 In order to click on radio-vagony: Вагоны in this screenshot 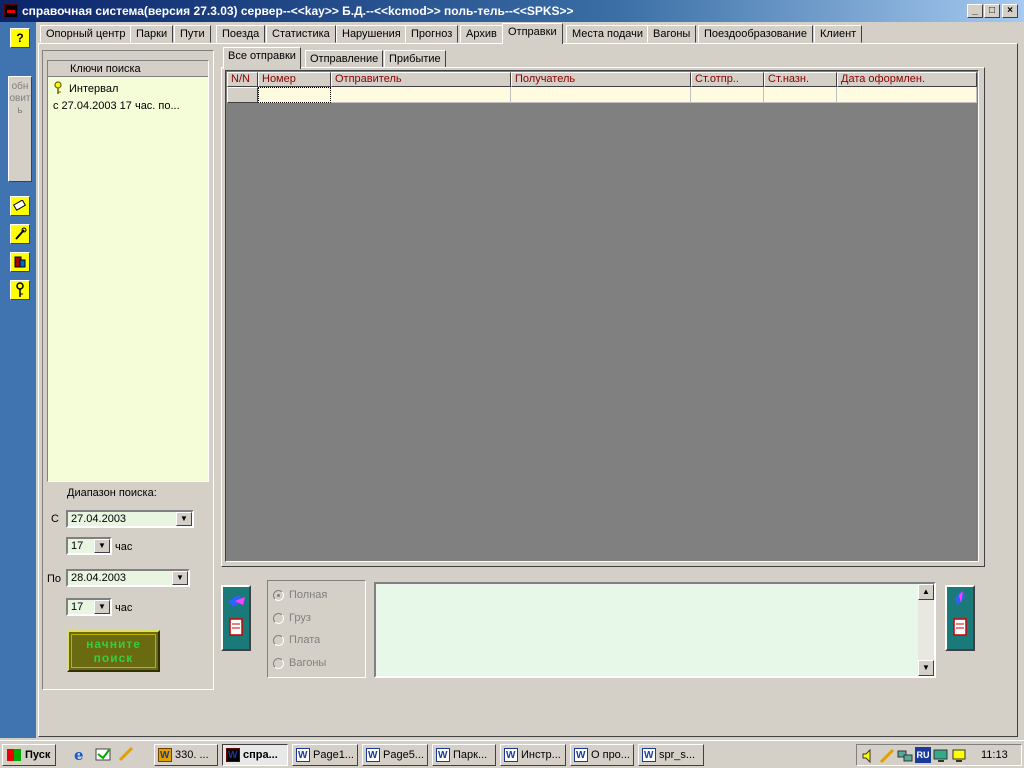, I will do `click(299, 663)`.